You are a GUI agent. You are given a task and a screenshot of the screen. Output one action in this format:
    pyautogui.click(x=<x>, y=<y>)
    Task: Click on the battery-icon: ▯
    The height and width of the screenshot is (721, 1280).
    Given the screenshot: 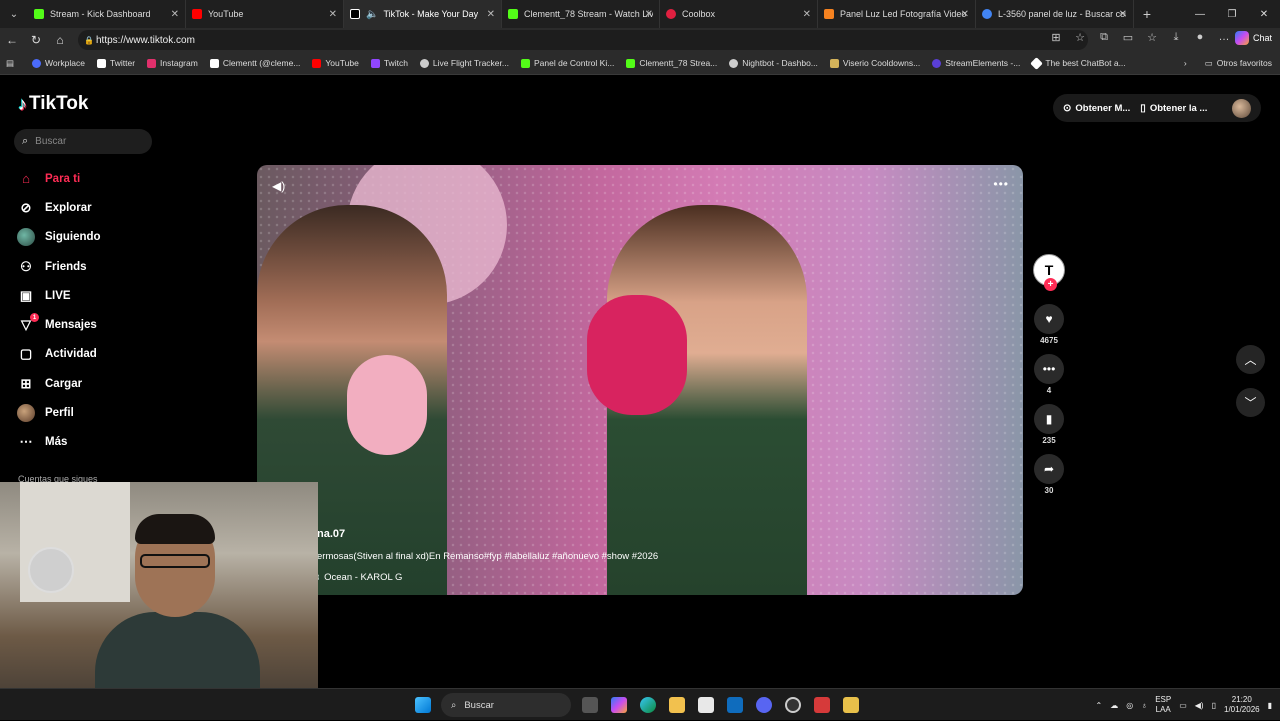 What is the action you would take?
    pyautogui.click(x=1214, y=705)
    